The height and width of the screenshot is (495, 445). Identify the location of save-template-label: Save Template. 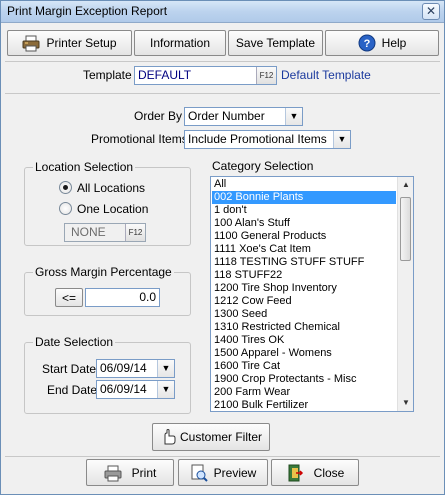
(275, 43).